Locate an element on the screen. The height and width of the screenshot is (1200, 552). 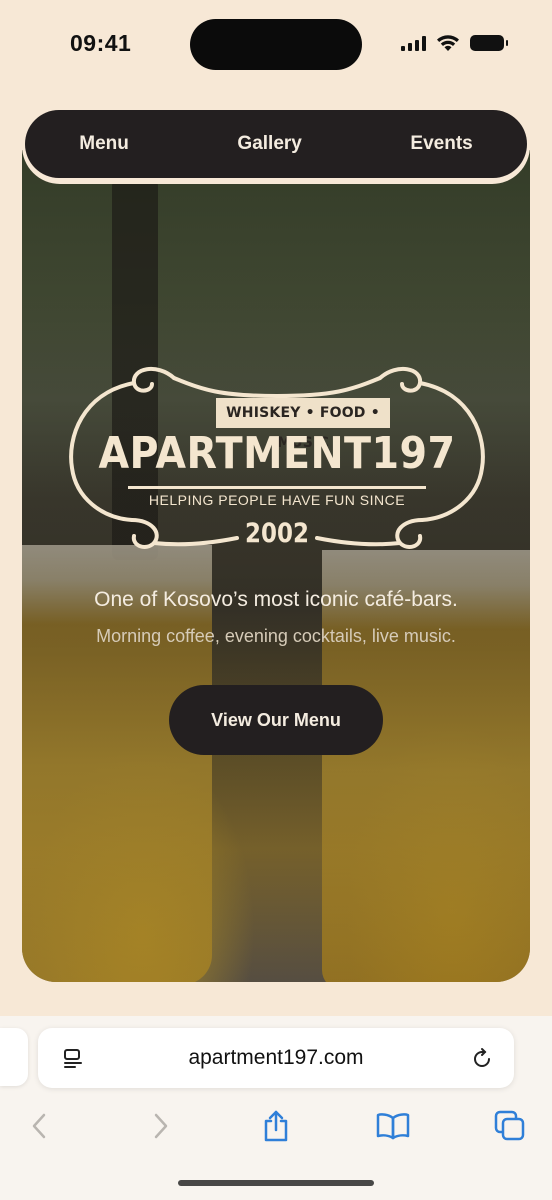
previous-tab-peek is located at coordinates (14, 1057).